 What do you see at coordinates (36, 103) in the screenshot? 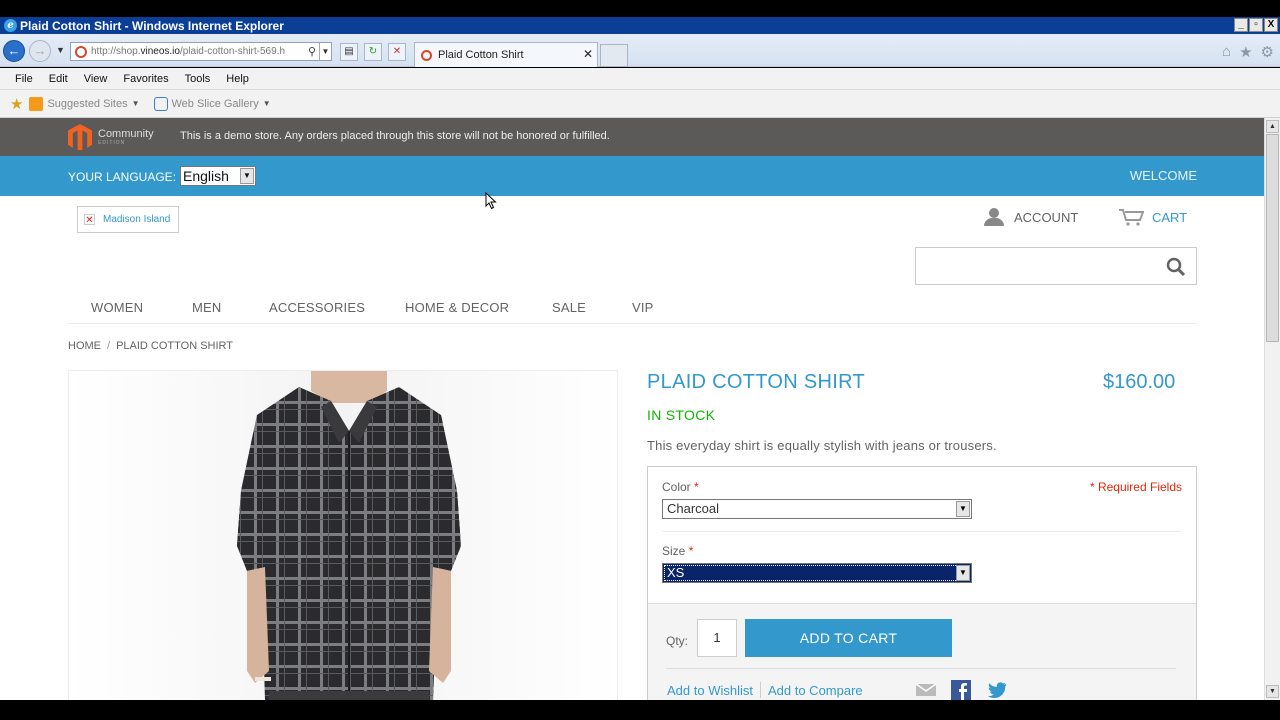
I see `suggested-sites-icon` at bounding box center [36, 103].